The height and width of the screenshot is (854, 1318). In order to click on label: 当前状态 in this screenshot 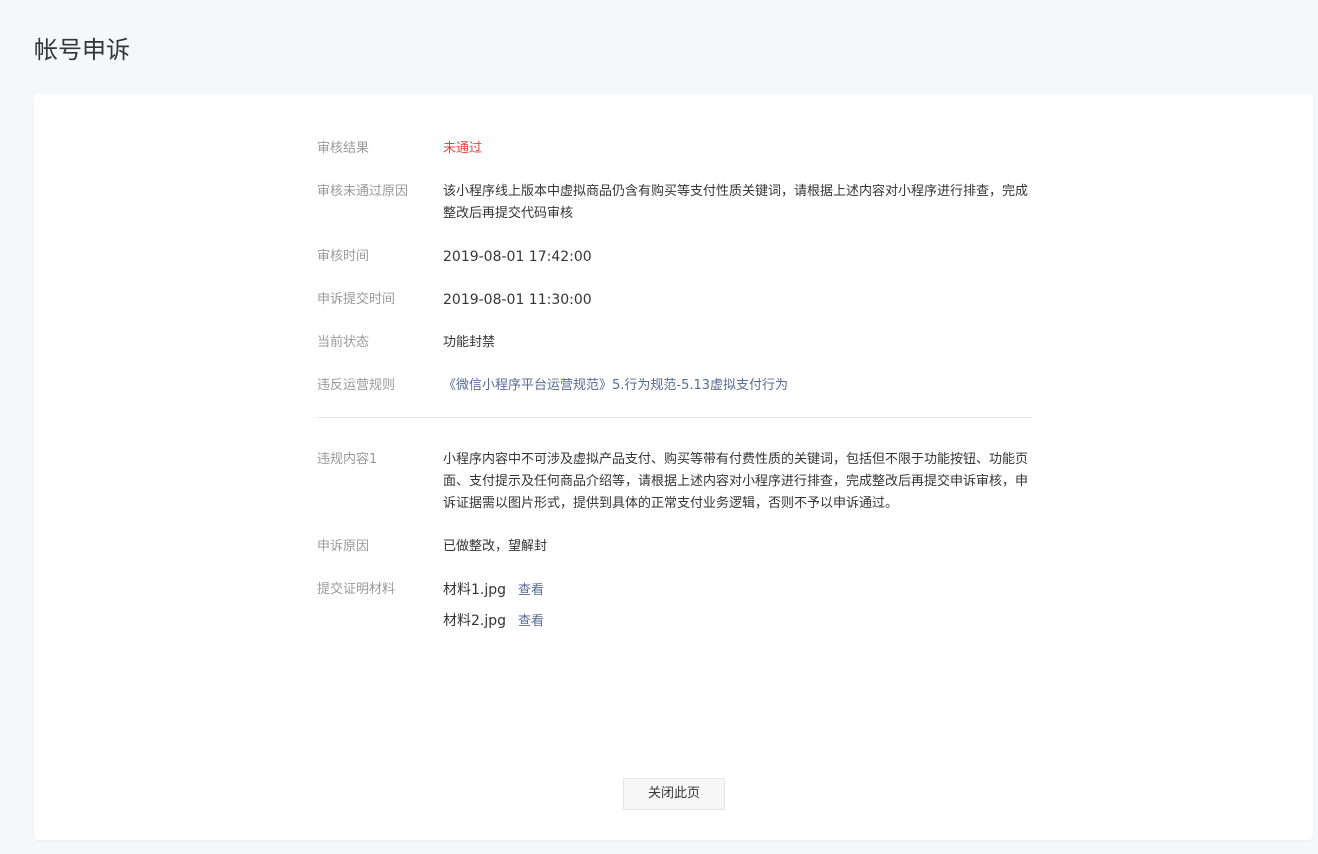, I will do `click(343, 342)`.